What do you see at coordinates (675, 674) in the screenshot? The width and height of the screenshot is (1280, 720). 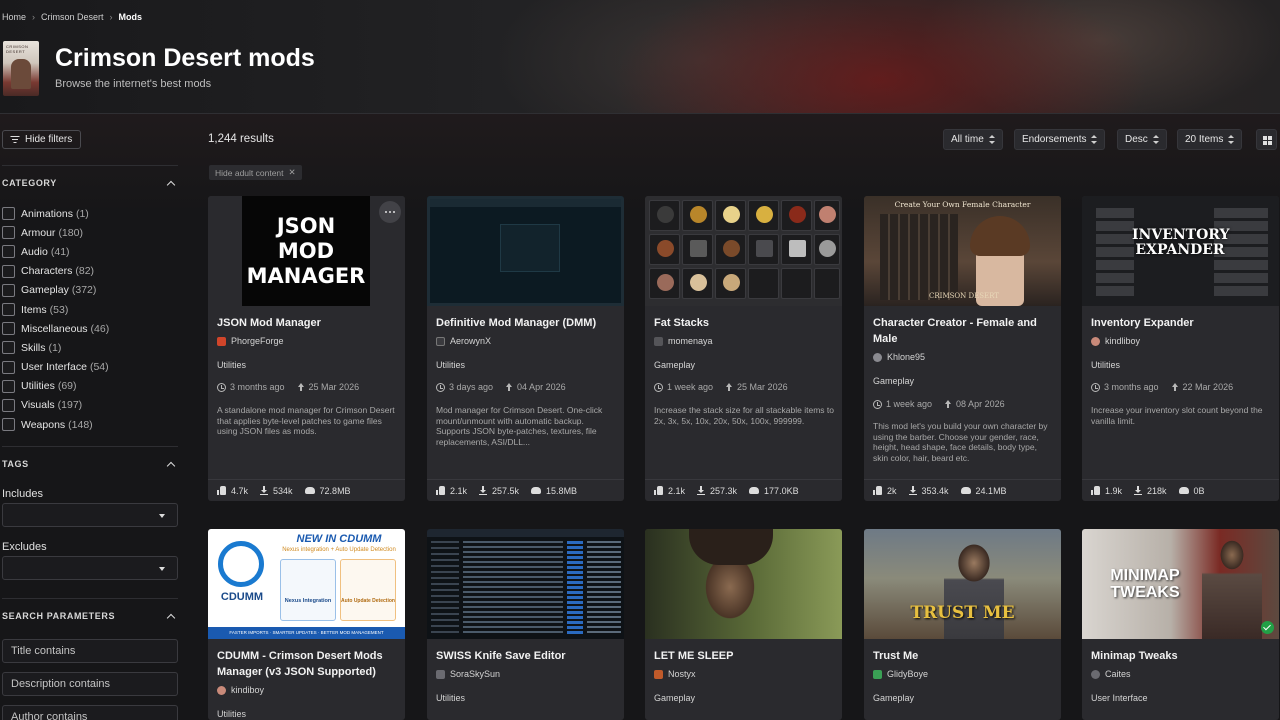 I see `mod-author: Nostyx` at bounding box center [675, 674].